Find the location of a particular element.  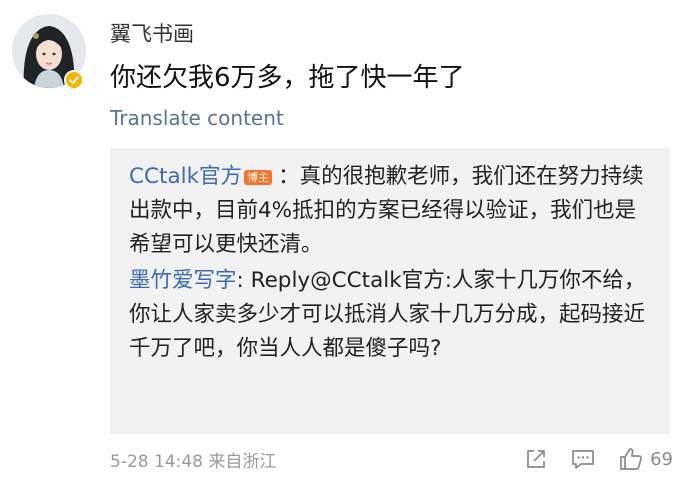

comment-actions: 69 is located at coordinates (587, 459).